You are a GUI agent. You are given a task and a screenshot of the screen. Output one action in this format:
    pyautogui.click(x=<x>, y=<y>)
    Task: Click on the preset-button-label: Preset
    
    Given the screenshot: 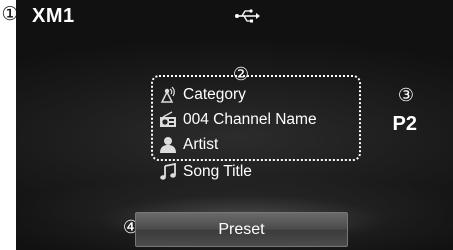 What is the action you would take?
    pyautogui.click(x=241, y=229)
    